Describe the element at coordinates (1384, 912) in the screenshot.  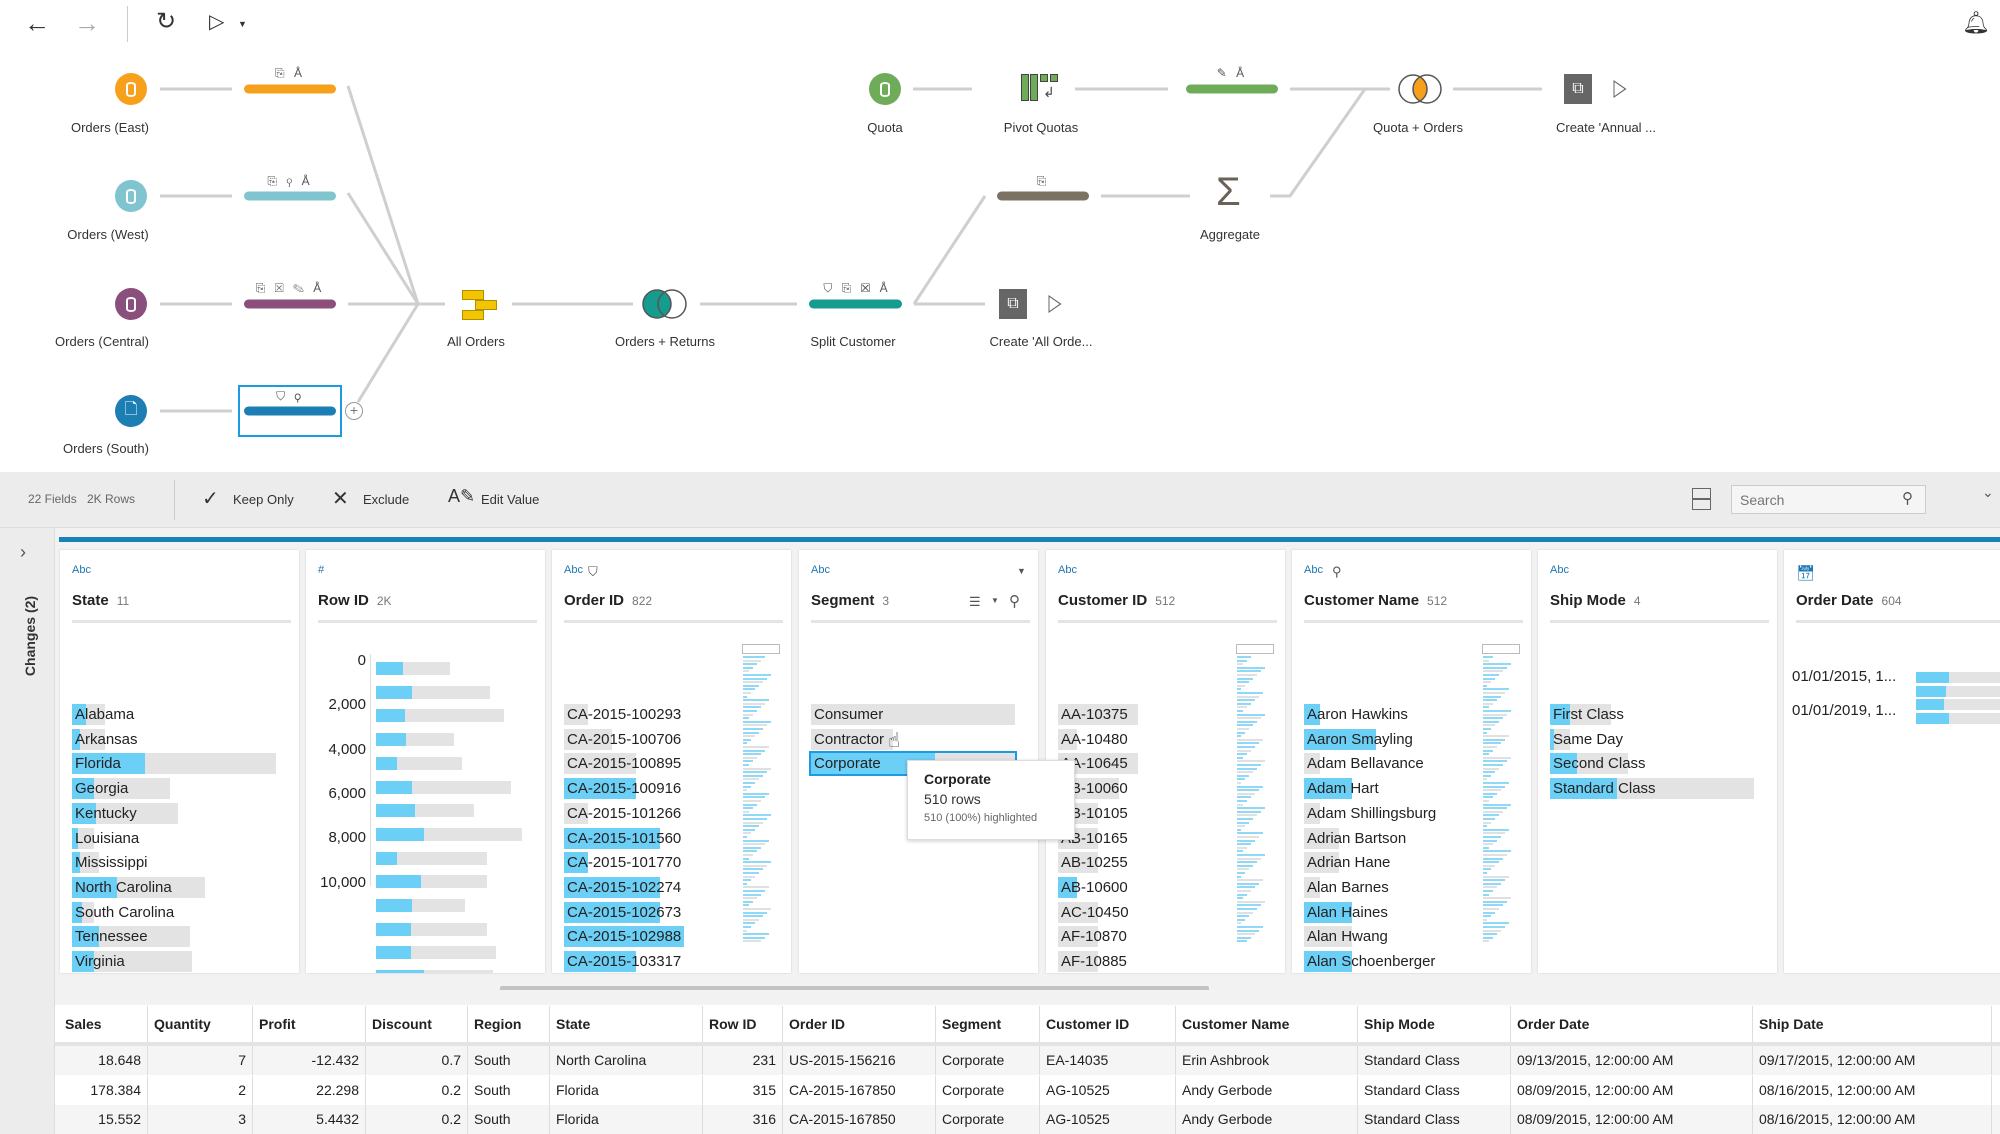
I see `value-row: Alan Haines` at that location.